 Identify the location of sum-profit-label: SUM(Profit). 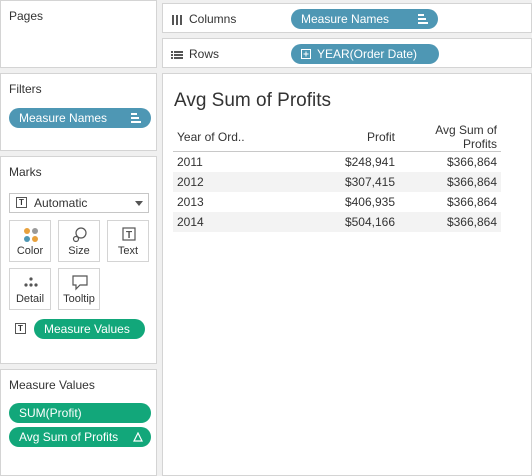
(50, 413).